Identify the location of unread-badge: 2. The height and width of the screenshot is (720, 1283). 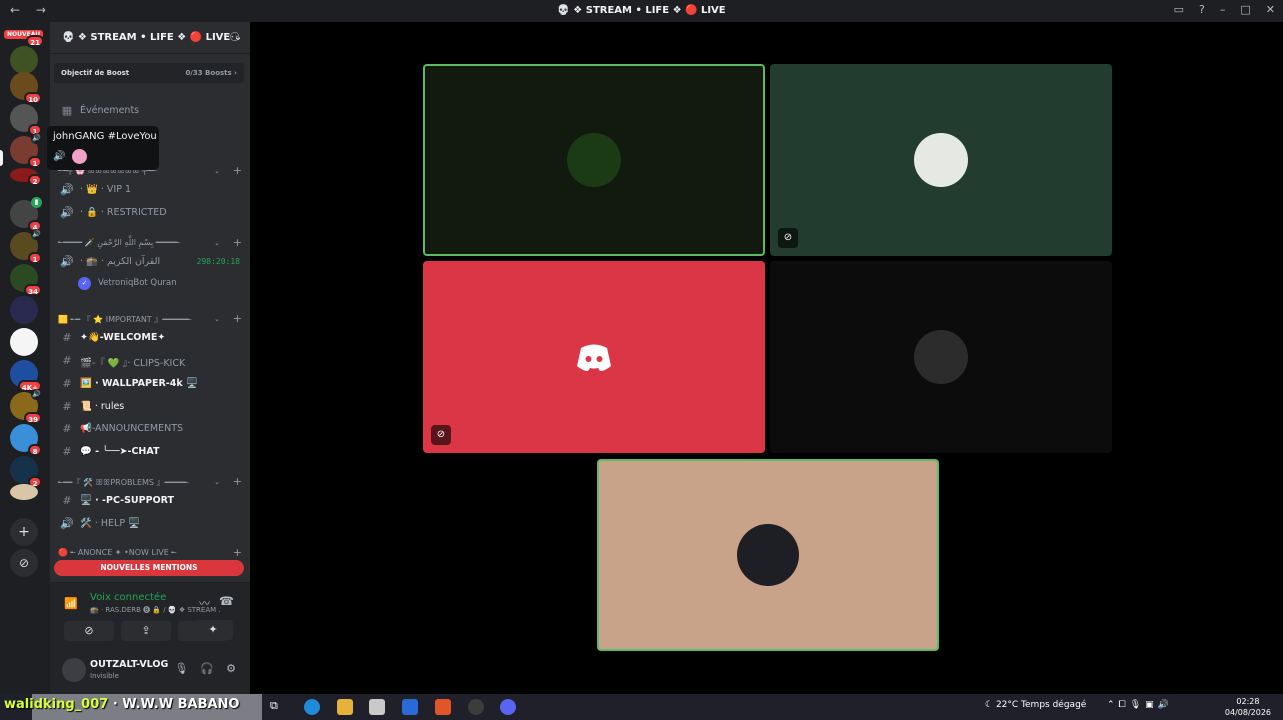
(35, 180).